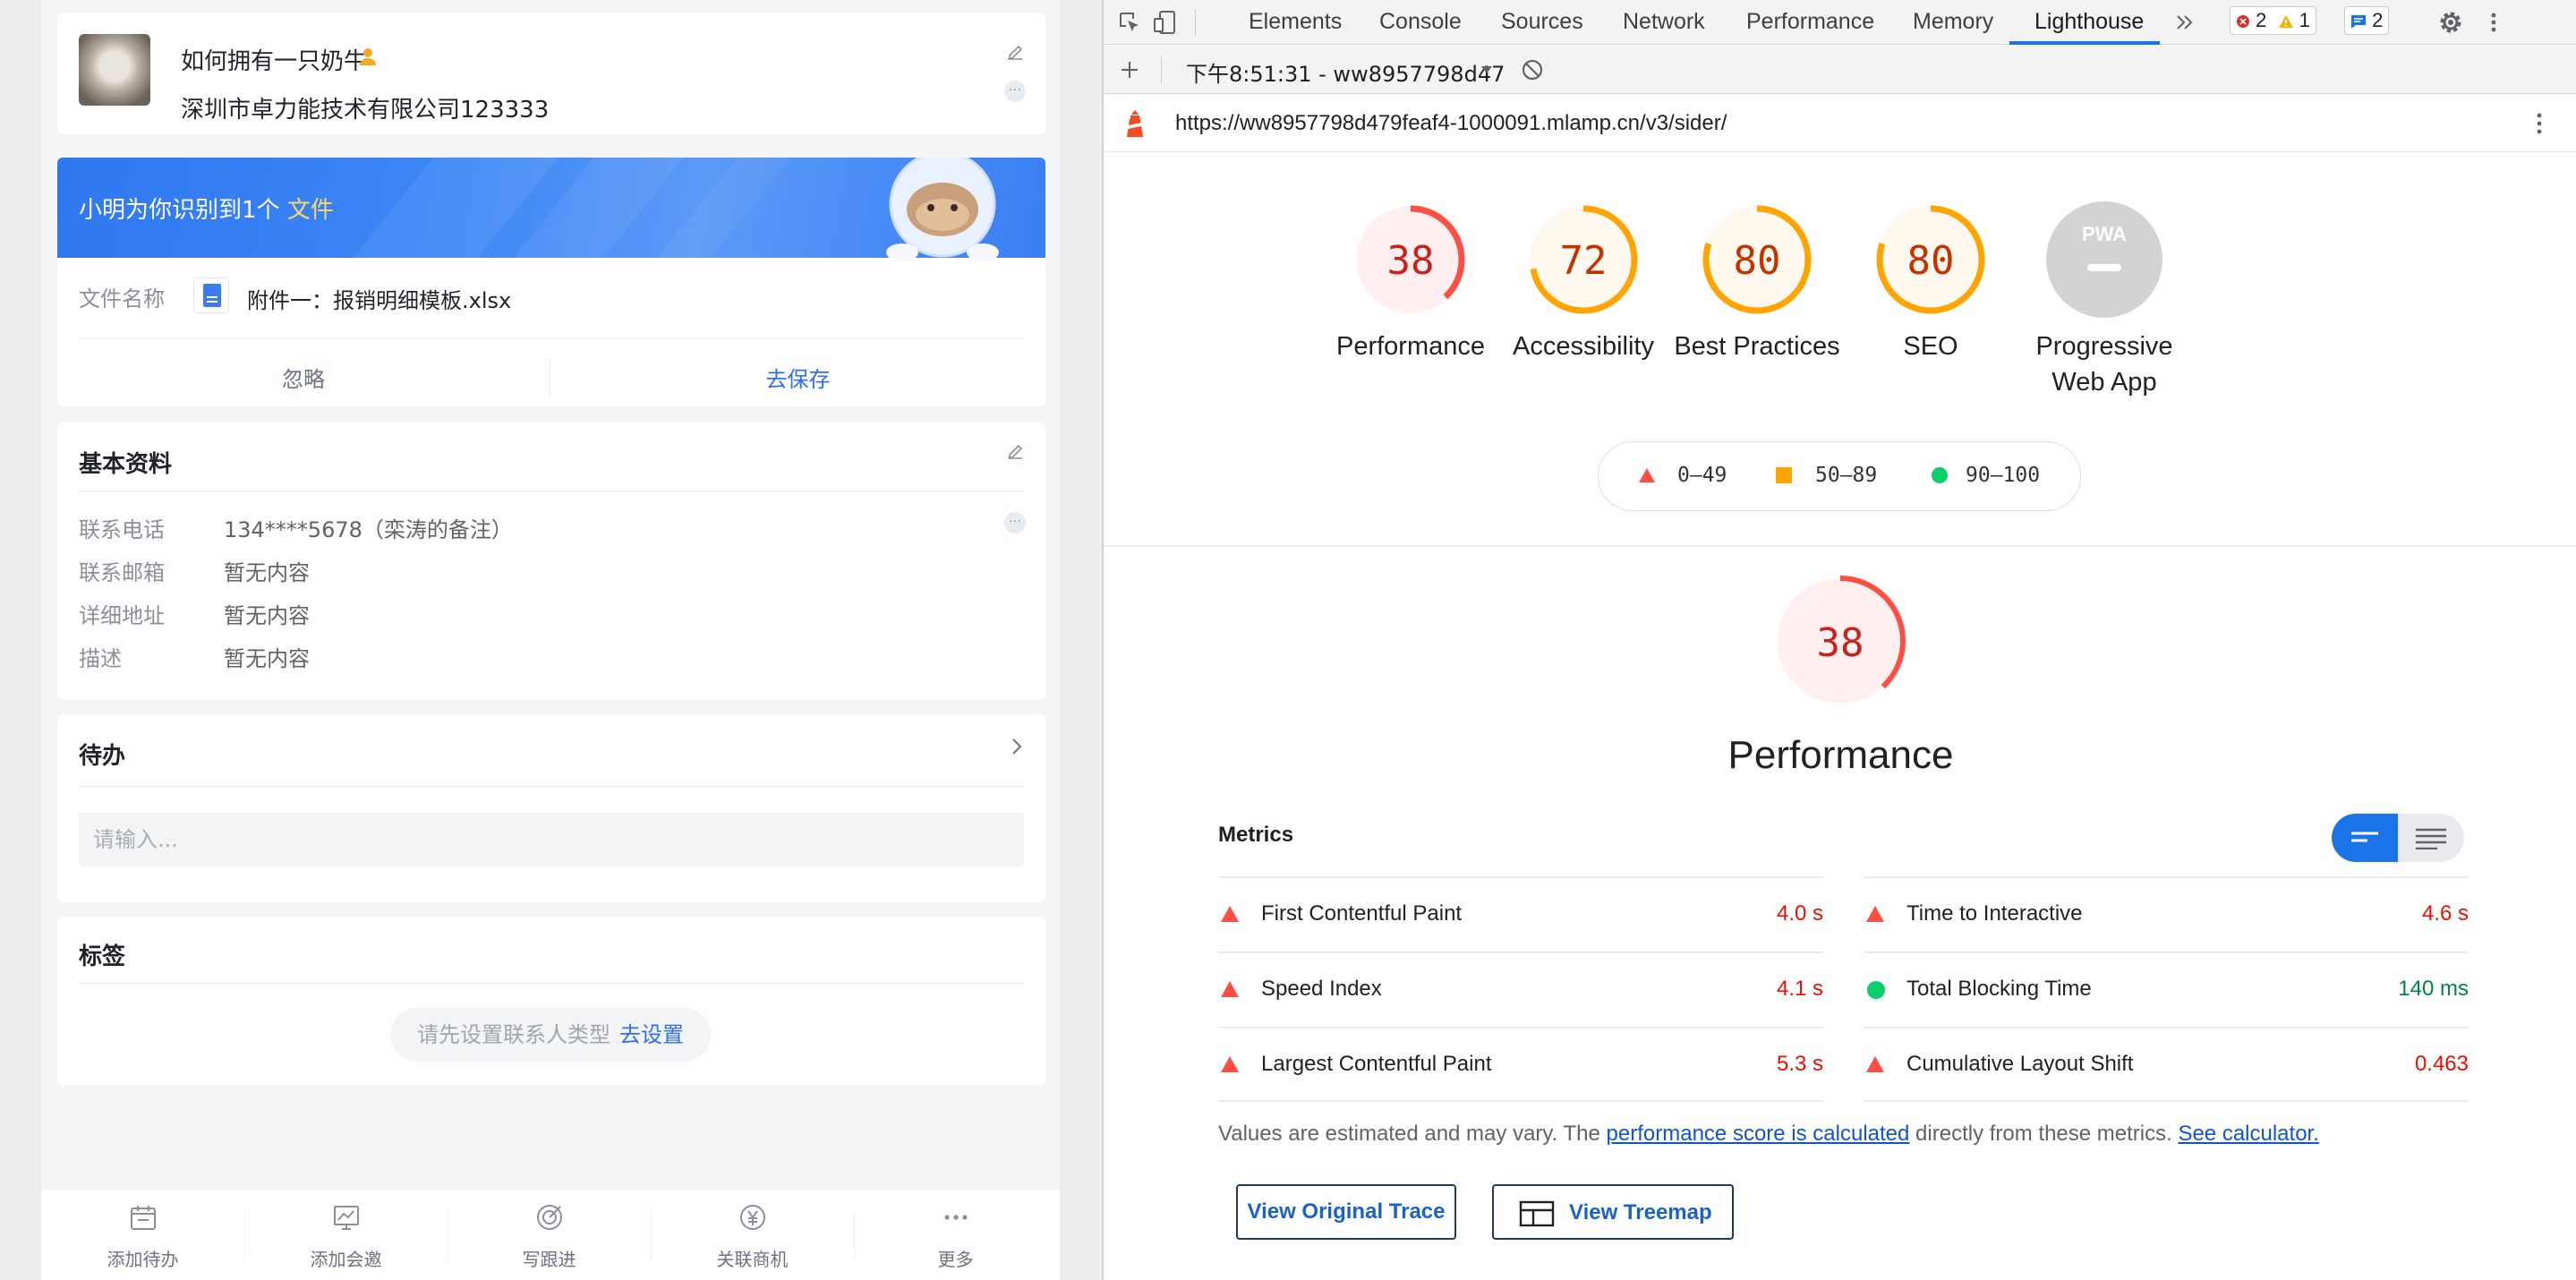 This screenshot has height=1280, width=2576. Describe the element at coordinates (2367, 20) in the screenshot. I see `messages-badge: 2` at that location.